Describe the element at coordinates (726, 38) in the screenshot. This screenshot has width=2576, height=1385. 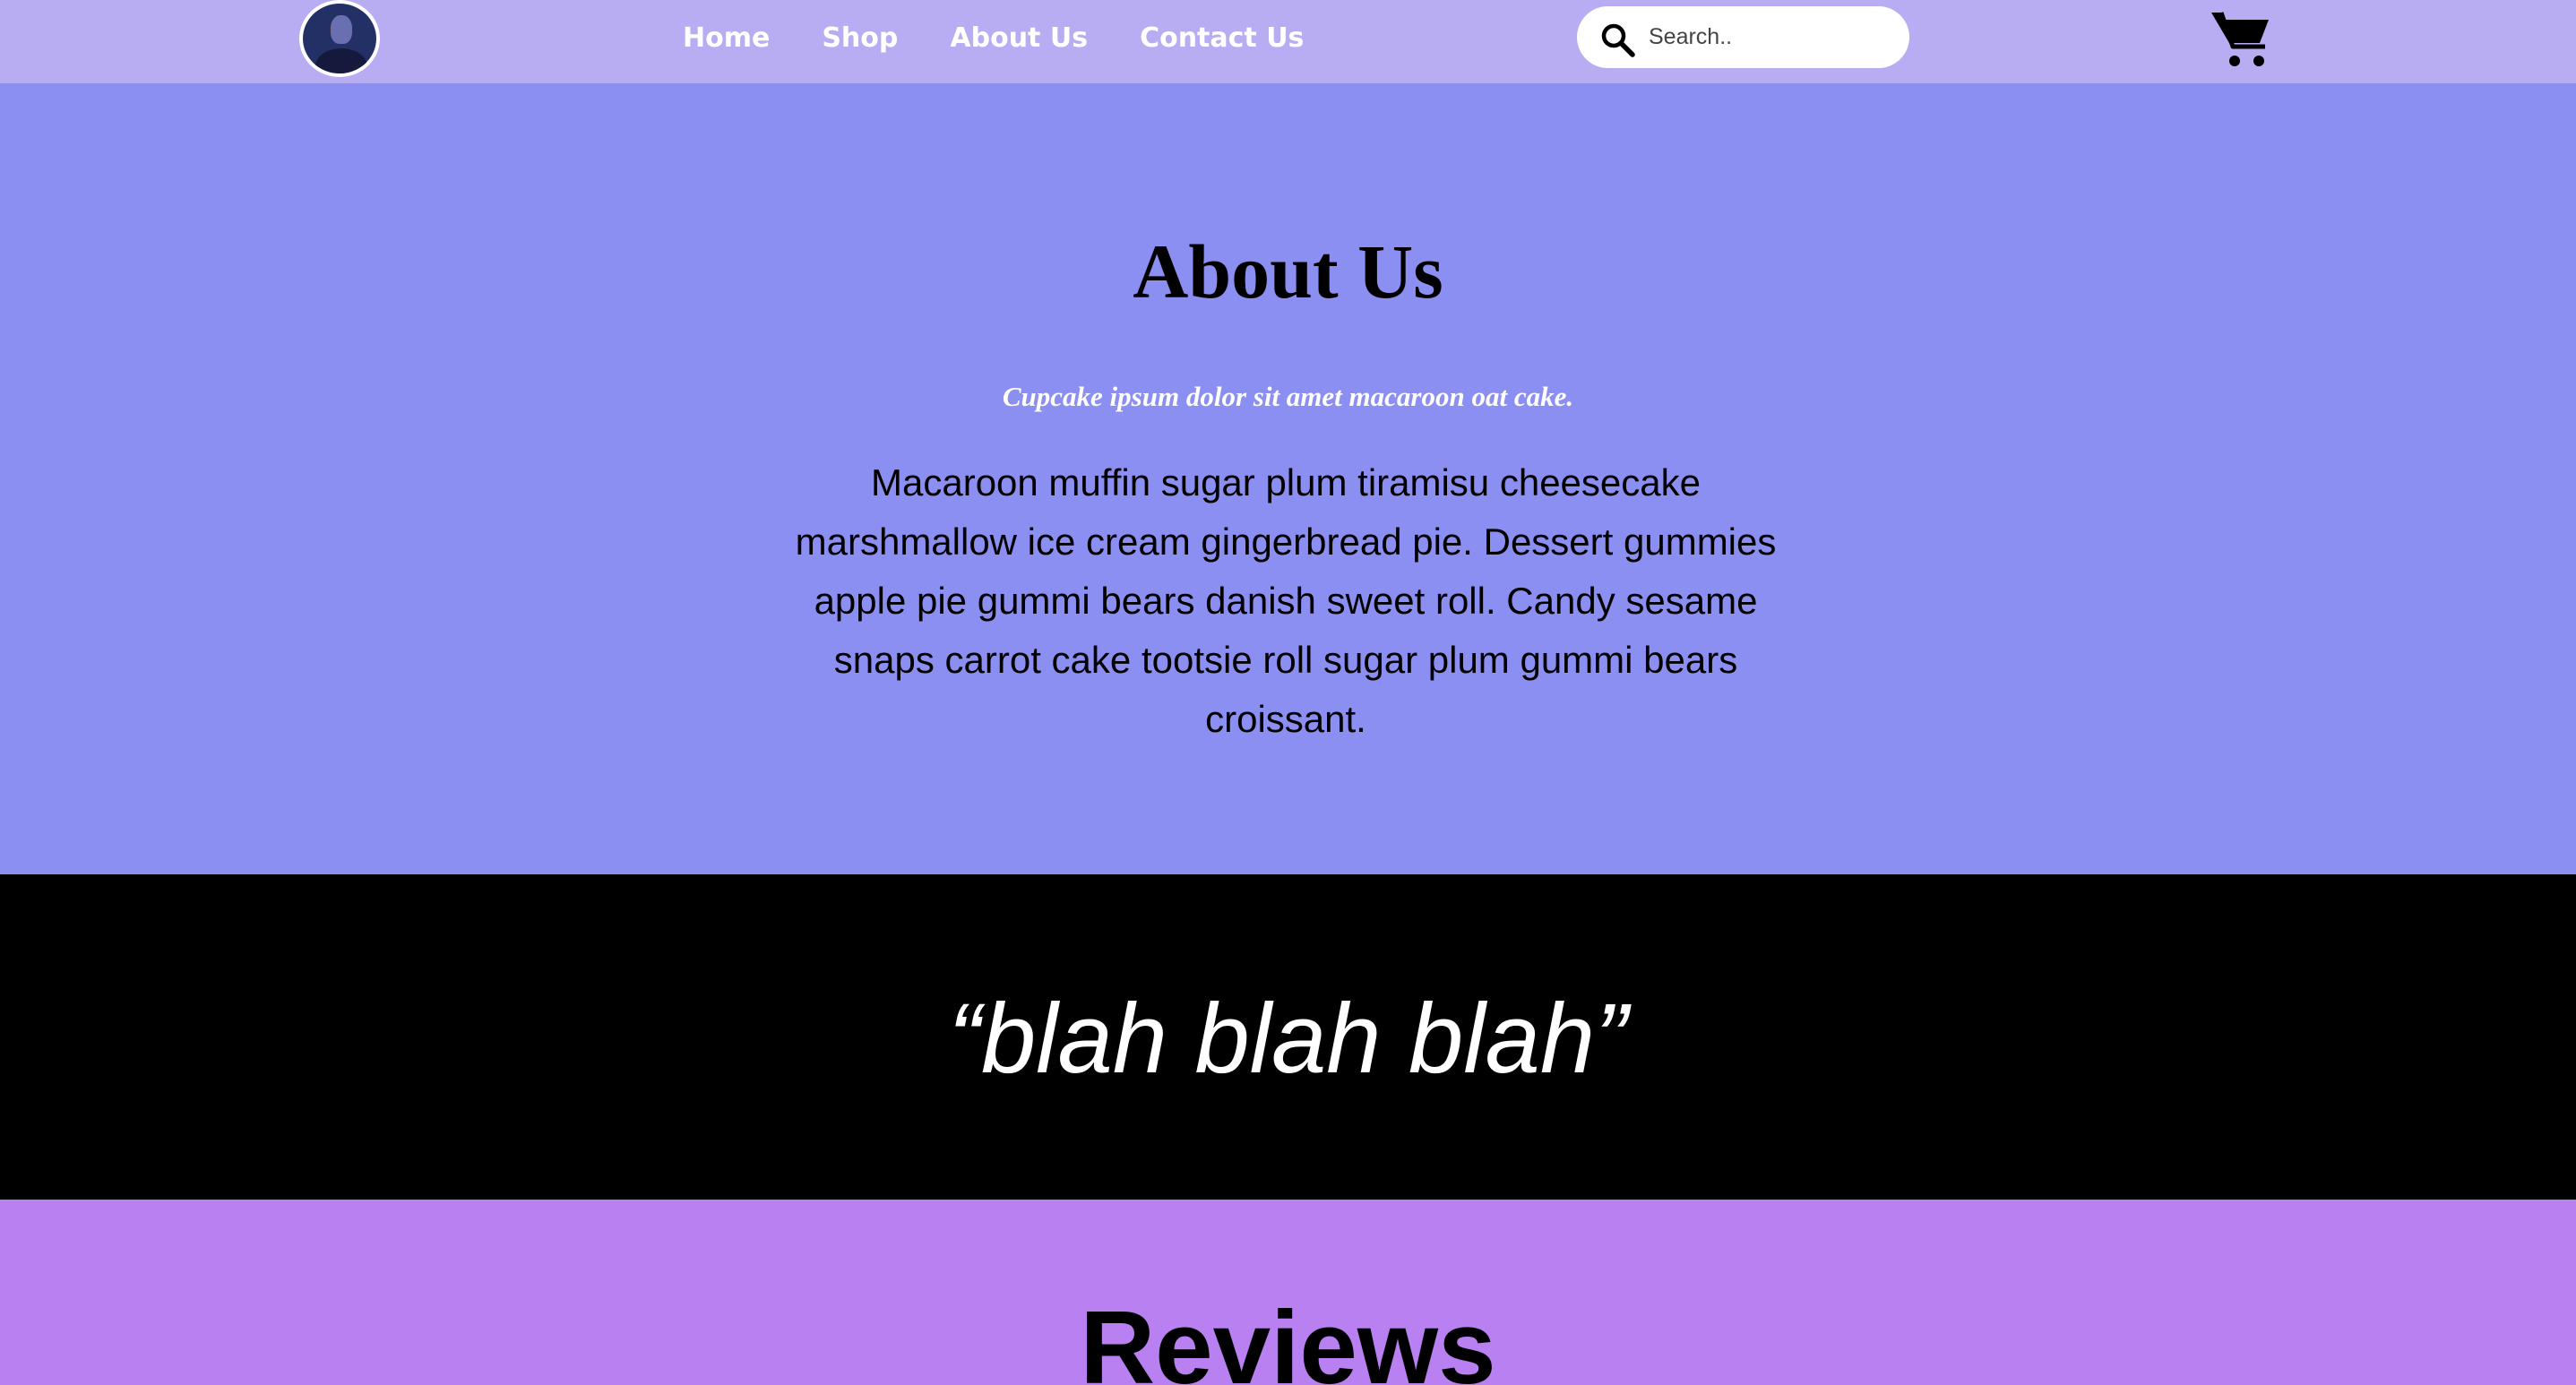
I see `nav-link-home: Home` at that location.